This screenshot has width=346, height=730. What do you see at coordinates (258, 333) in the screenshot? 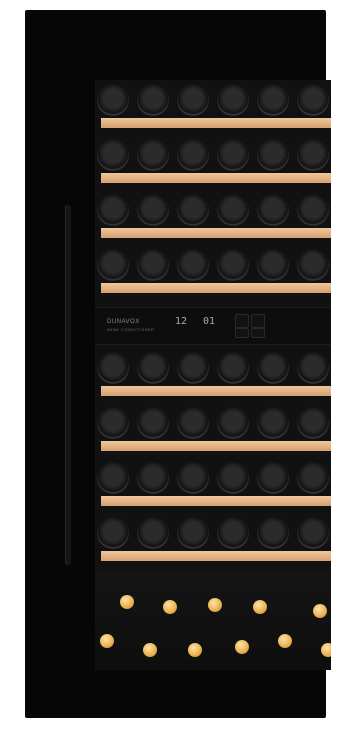
I see `zone-select-button` at bounding box center [258, 333].